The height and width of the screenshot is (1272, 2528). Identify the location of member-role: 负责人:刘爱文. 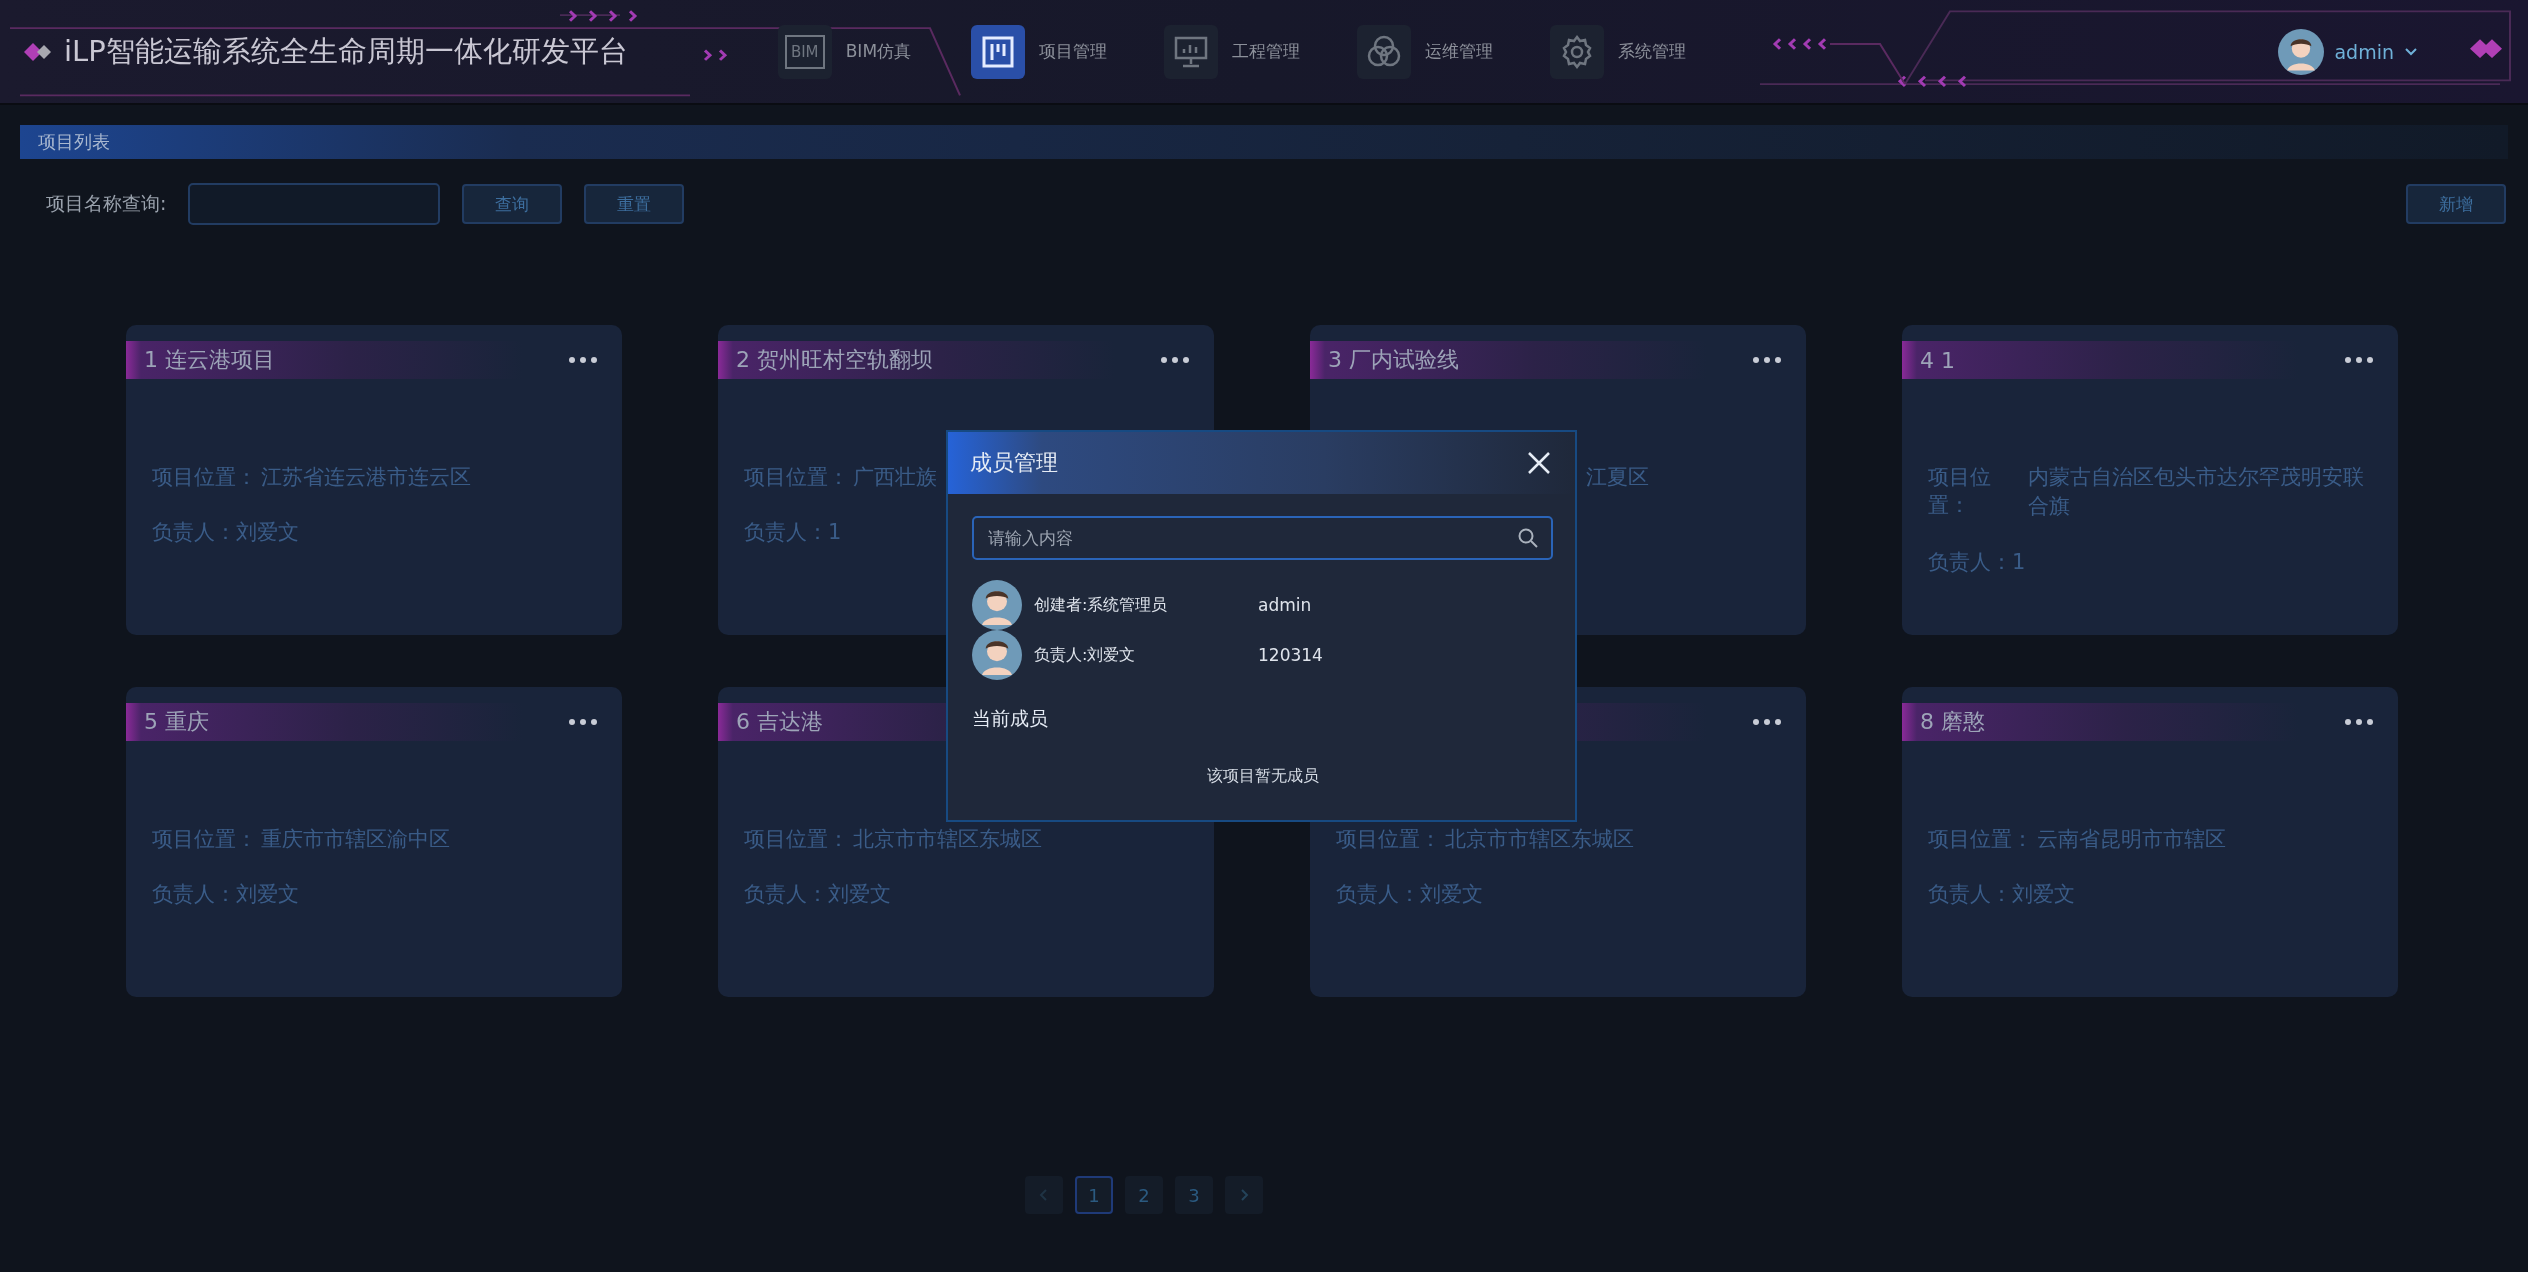
(1085, 655).